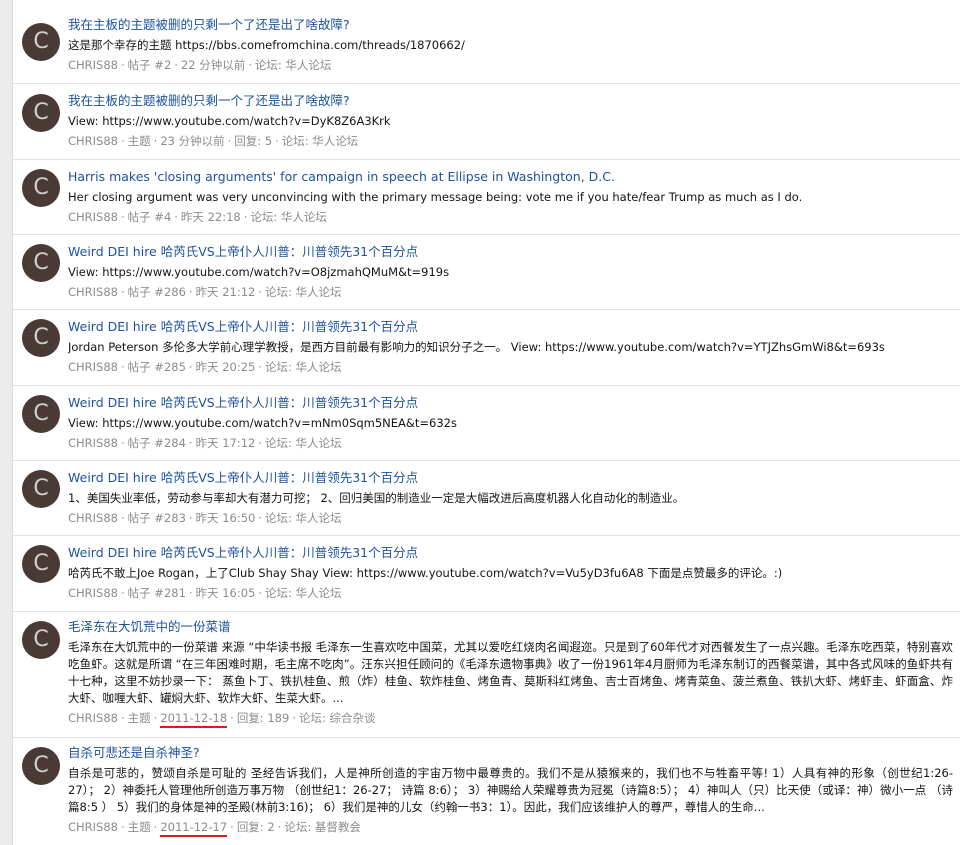 The width and height of the screenshot is (960, 845). What do you see at coordinates (263, 718) in the screenshot?
I see `result-replies: 回复: 189` at bounding box center [263, 718].